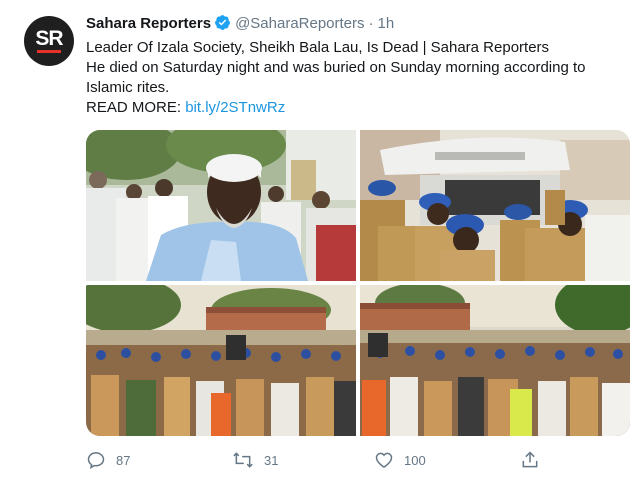 This screenshot has height=478, width=640. I want to click on crowd-burial-photo-left, so click(221, 360).